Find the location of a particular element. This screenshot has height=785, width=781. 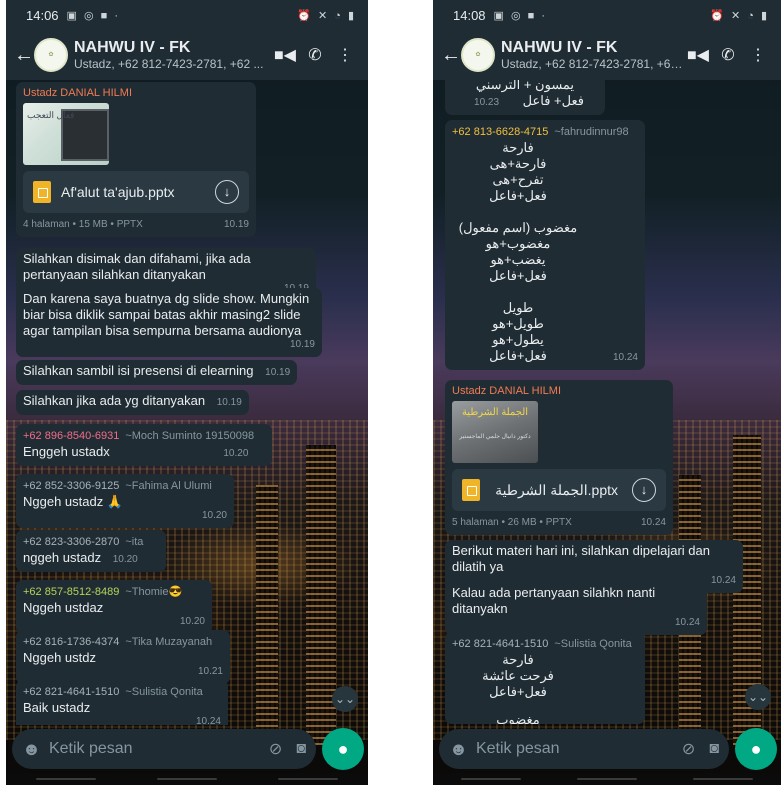

microphone-icon: ● is located at coordinates (343, 748).